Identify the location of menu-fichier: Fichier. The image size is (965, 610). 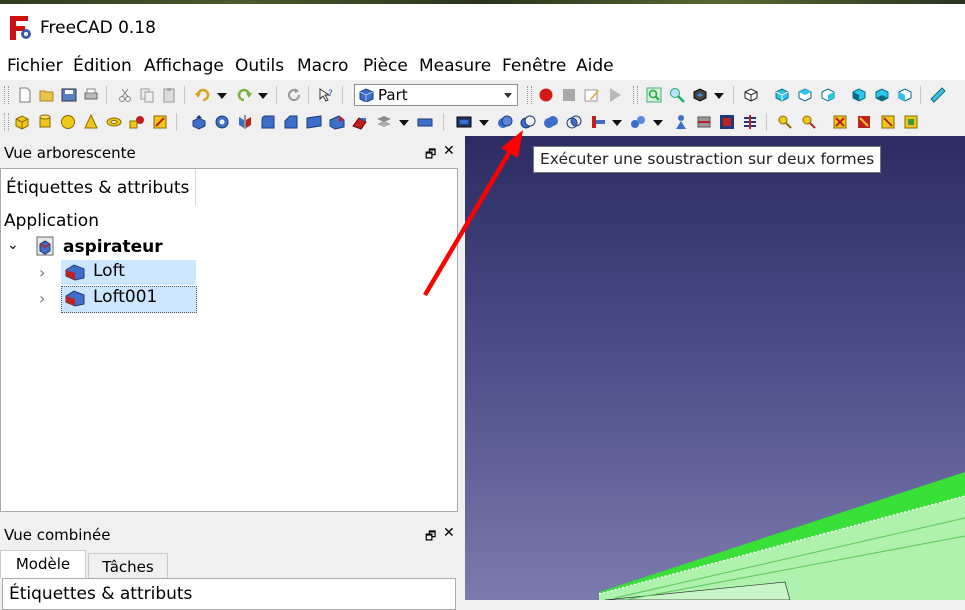
(35, 66).